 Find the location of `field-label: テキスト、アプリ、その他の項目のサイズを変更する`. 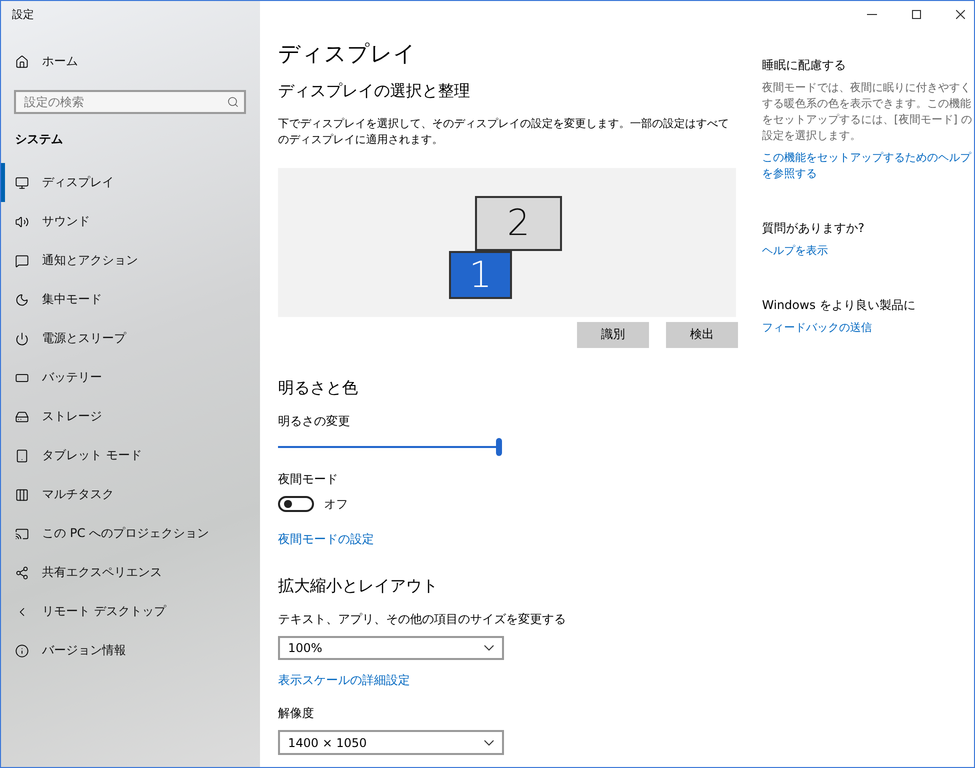

field-label: テキスト、アプリ、その他の項目のサイズを変更する is located at coordinates (422, 619).